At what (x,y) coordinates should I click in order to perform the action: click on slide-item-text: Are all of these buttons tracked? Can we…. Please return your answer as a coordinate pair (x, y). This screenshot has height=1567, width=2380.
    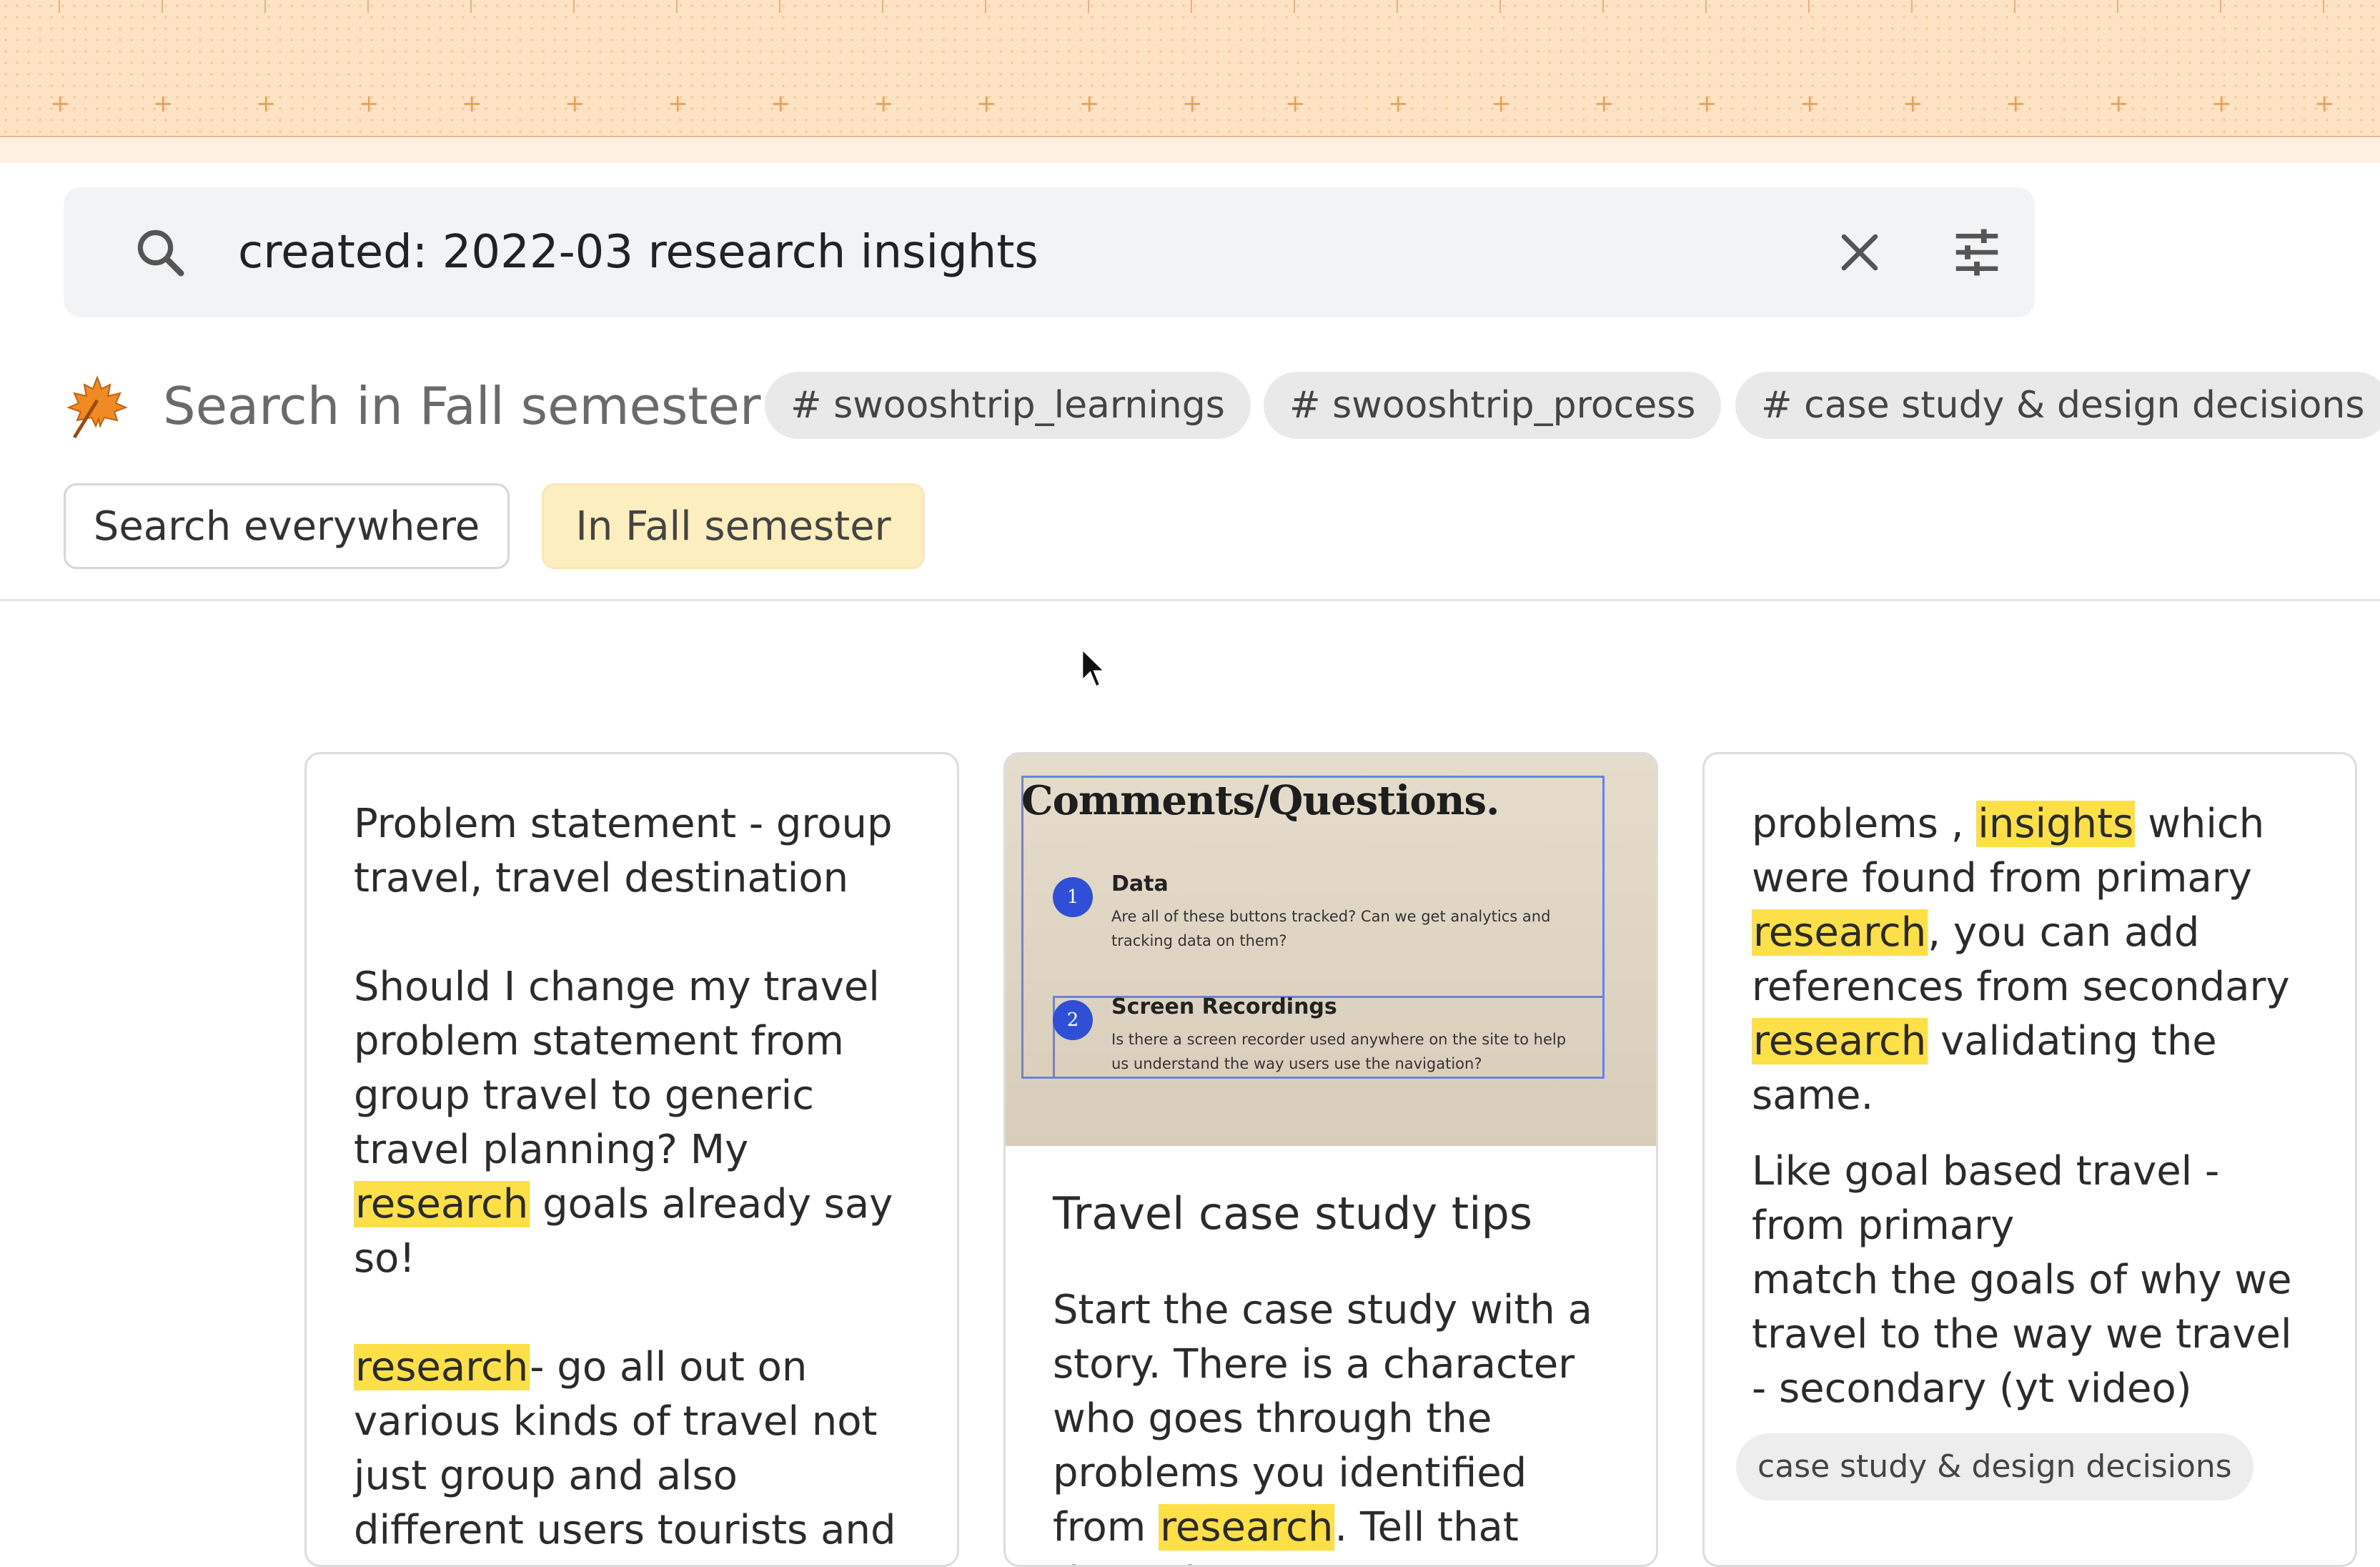
    Looking at the image, I should click on (1331, 929).